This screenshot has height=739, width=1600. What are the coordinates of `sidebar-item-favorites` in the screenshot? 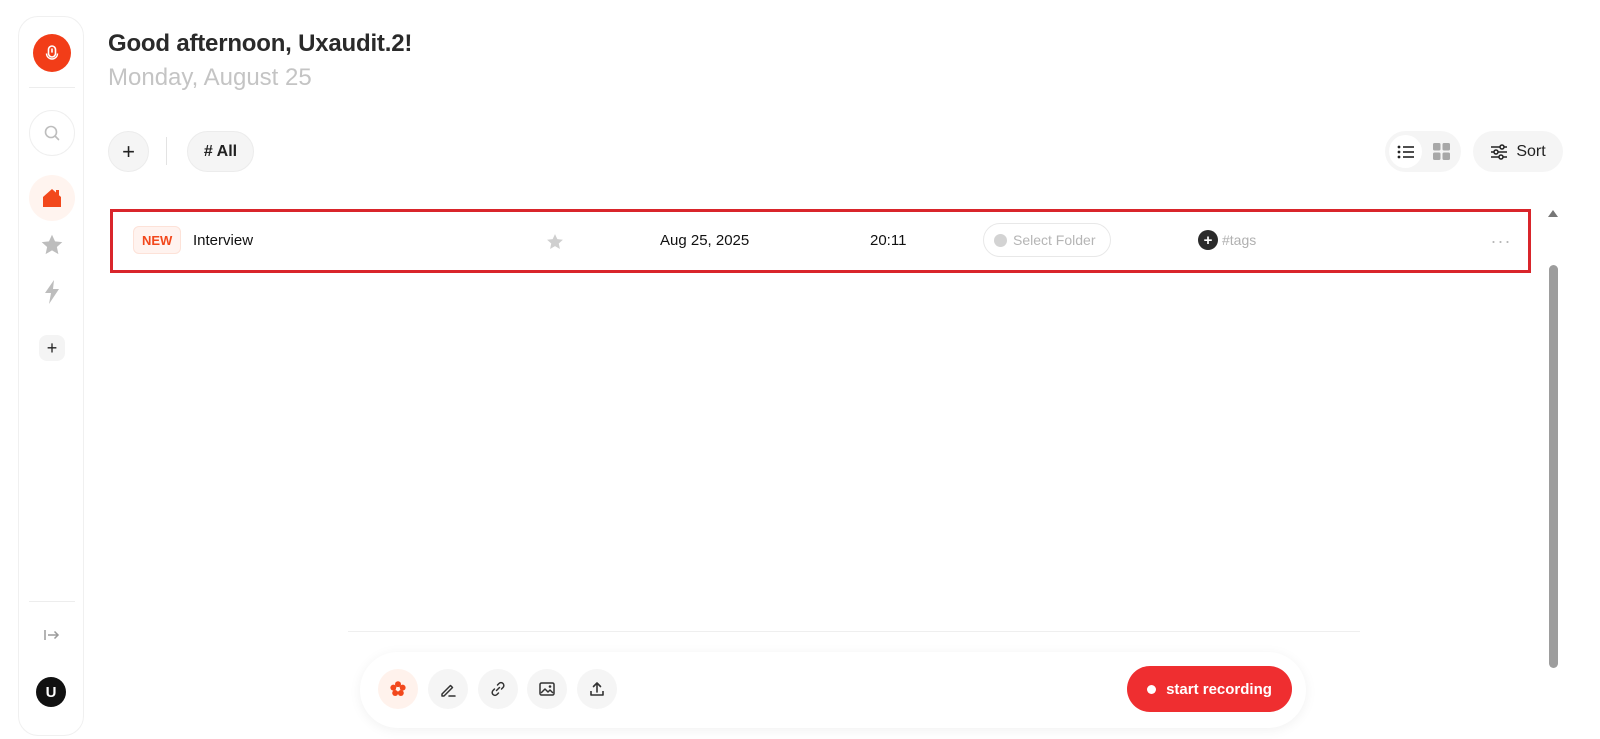 It's located at (52, 245).